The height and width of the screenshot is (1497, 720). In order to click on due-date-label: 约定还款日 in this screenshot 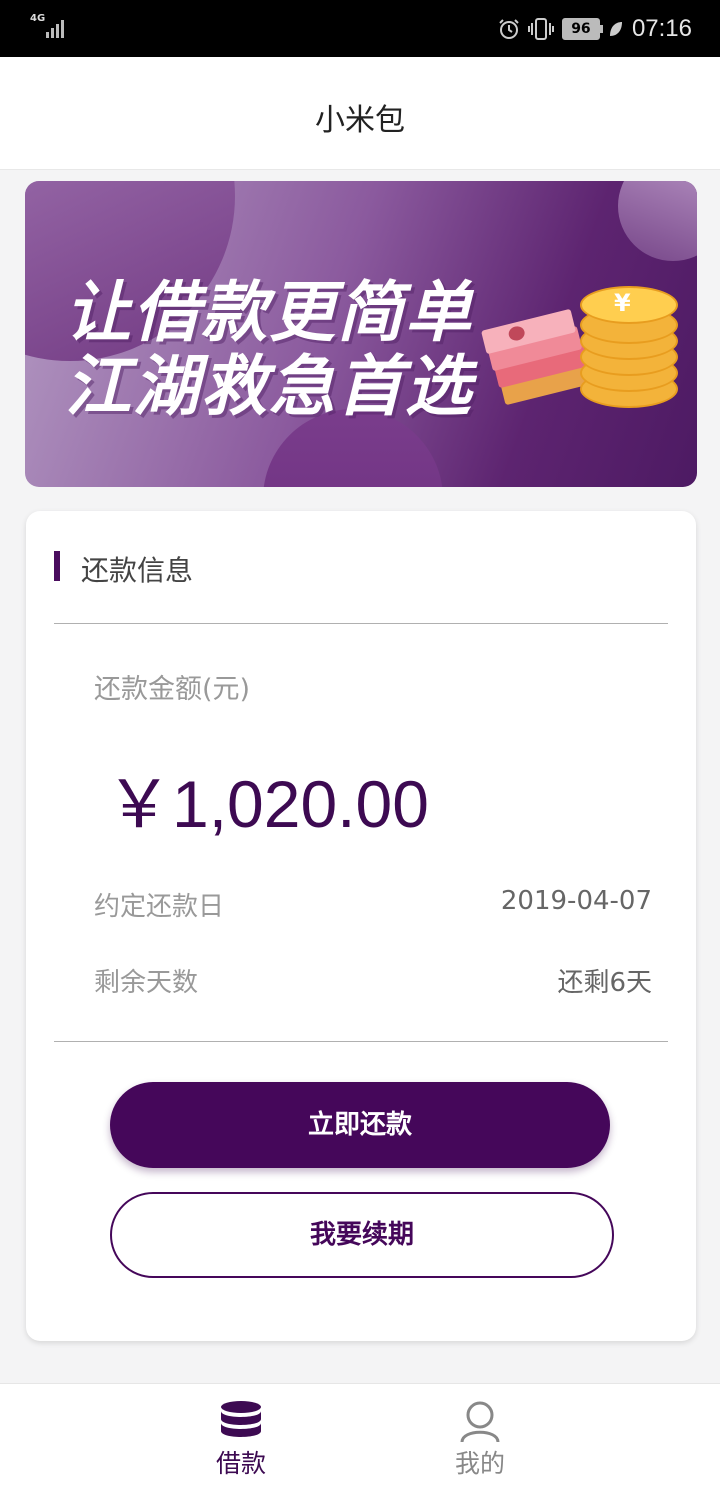, I will do `click(159, 907)`.